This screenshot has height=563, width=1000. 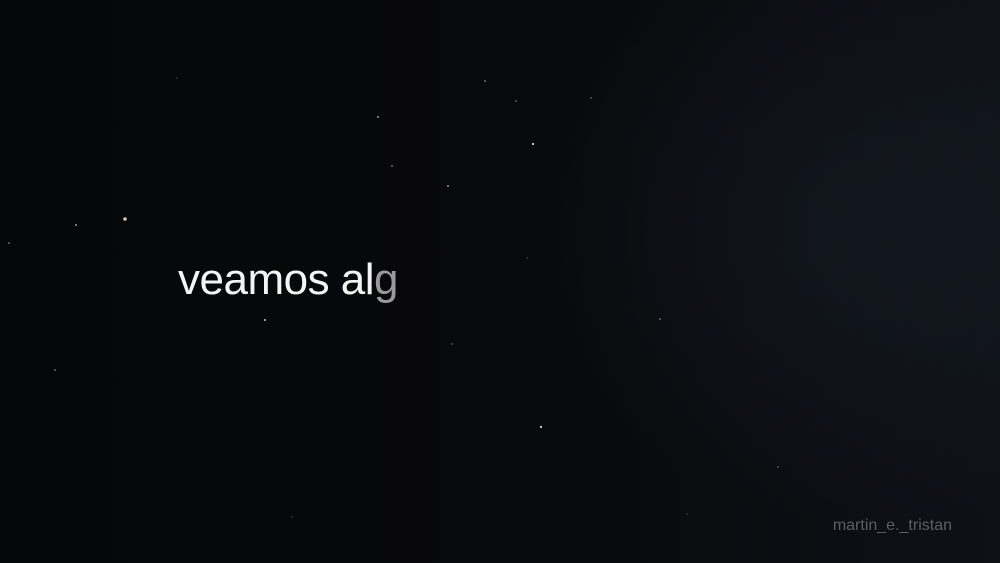 I want to click on caption-solid-text: veamos al, so click(x=276, y=279).